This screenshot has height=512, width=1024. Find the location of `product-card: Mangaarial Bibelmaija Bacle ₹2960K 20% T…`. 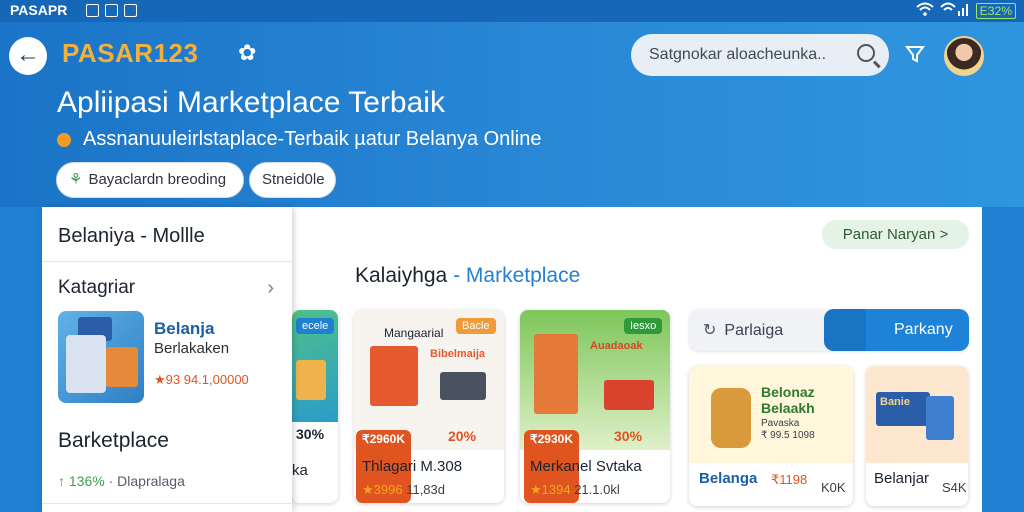

product-card: Mangaarial Bibelmaija Bacle ₹2960K 20% T… is located at coordinates (429, 406).